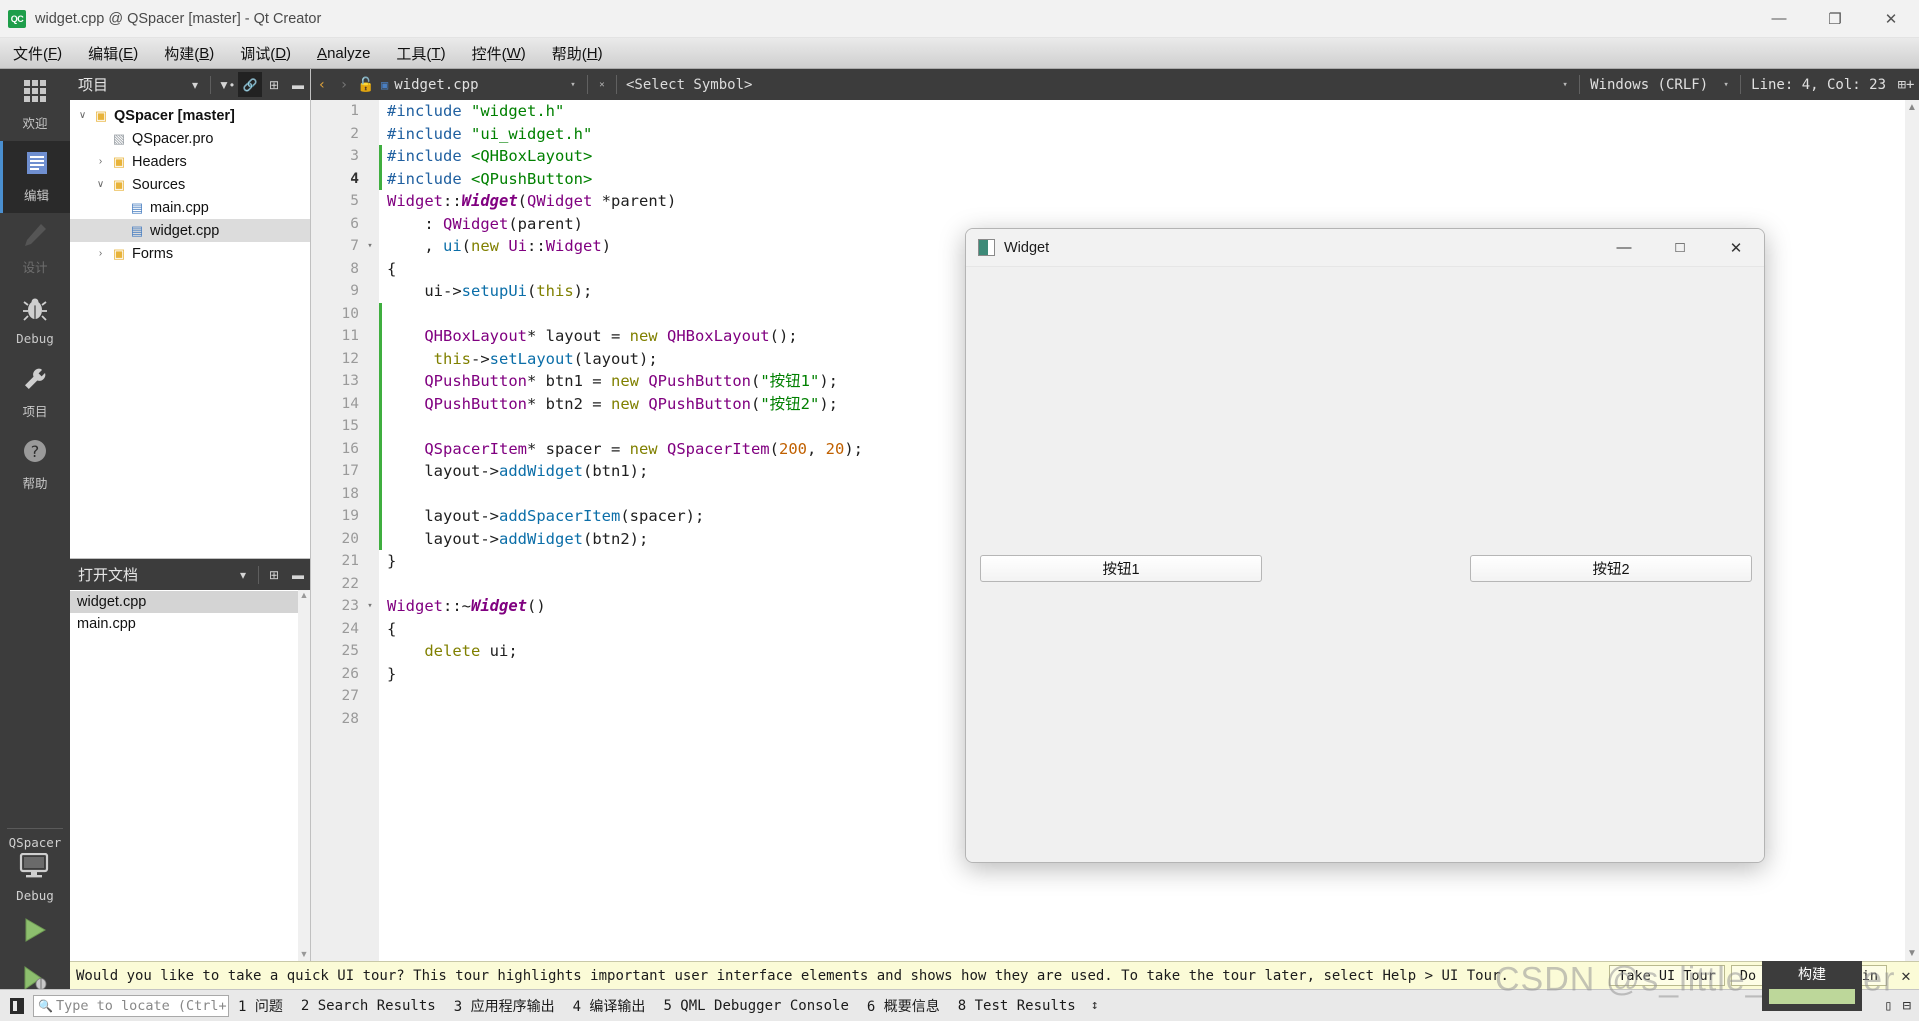 The width and height of the screenshot is (1919, 1021). Describe the element at coordinates (37, 165) in the screenshot. I see `document-icon` at that location.